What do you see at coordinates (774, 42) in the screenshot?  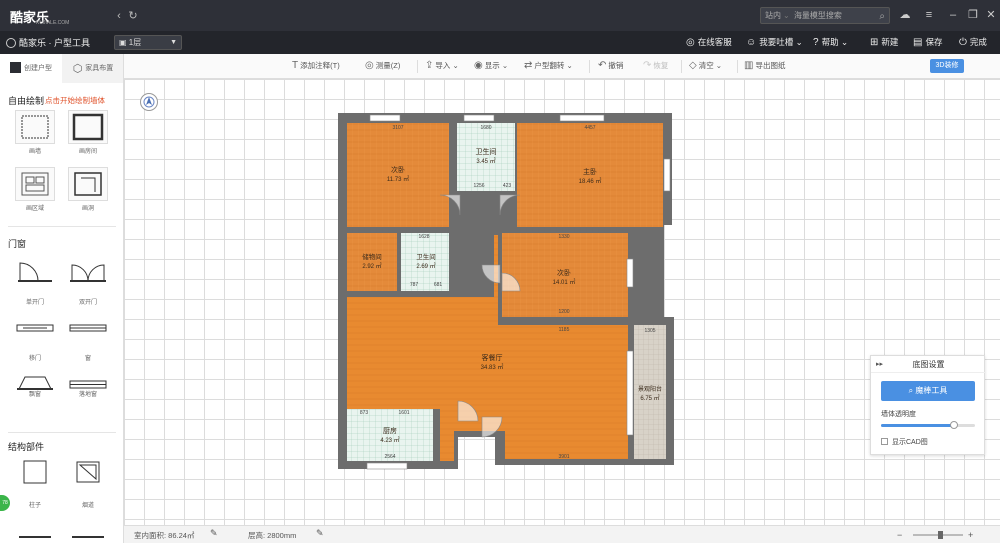 I see `feedback-button: ☺ 我要吐槽 ⌄` at bounding box center [774, 42].